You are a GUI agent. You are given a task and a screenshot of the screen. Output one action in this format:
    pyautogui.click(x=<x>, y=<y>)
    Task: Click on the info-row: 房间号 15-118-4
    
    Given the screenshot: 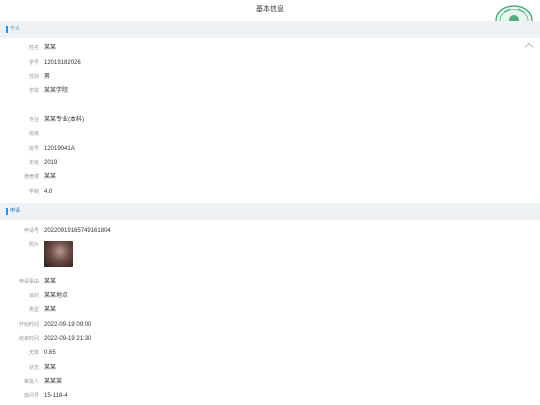 What is the action you would take?
    pyautogui.click(x=270, y=396)
    